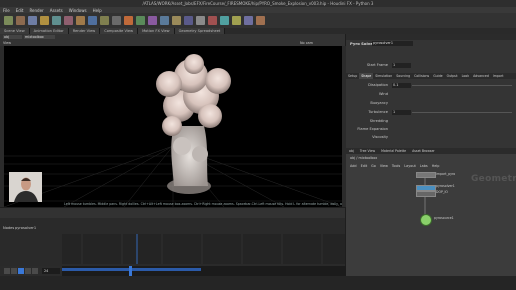  I want to click on menu-assets: Assets, so click(56, 10).